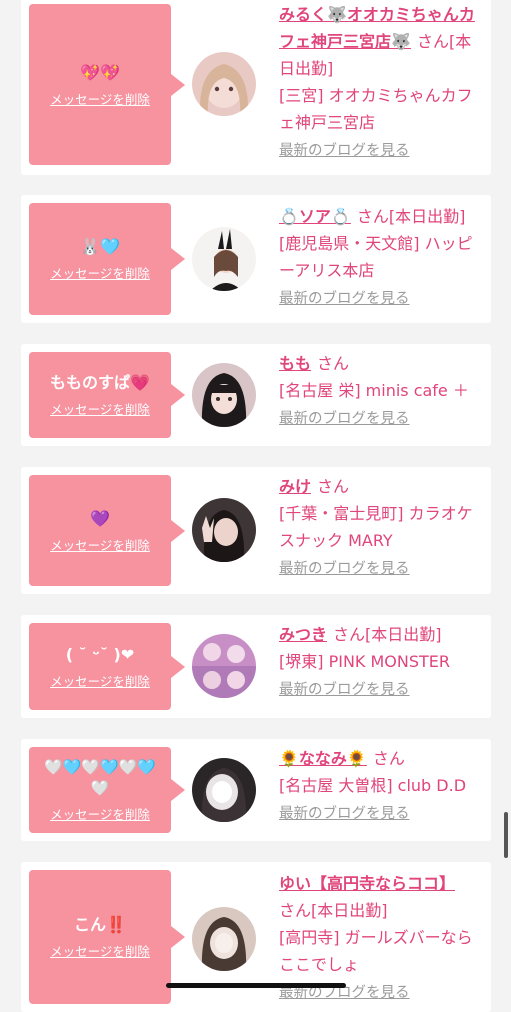  Describe the element at coordinates (107, 666) in the screenshot. I see `message-bubble: ( ˘ ᵕ˘ )❤ メッセージを削除` at that location.